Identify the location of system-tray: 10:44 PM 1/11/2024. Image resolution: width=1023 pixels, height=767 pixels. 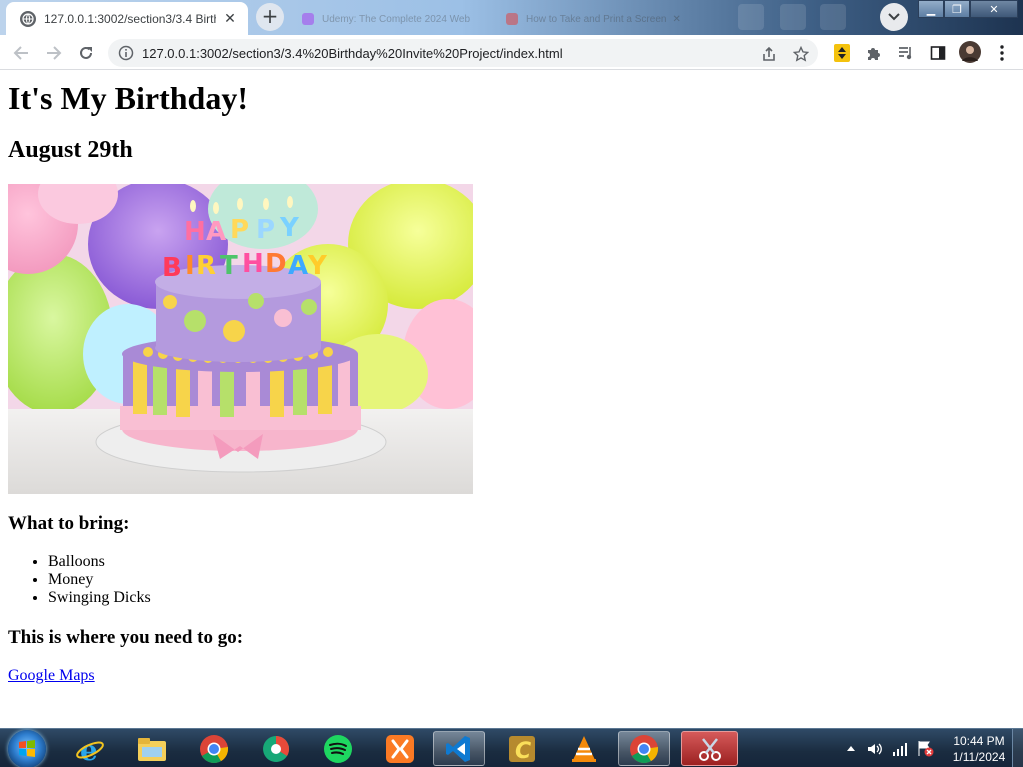
(931, 748).